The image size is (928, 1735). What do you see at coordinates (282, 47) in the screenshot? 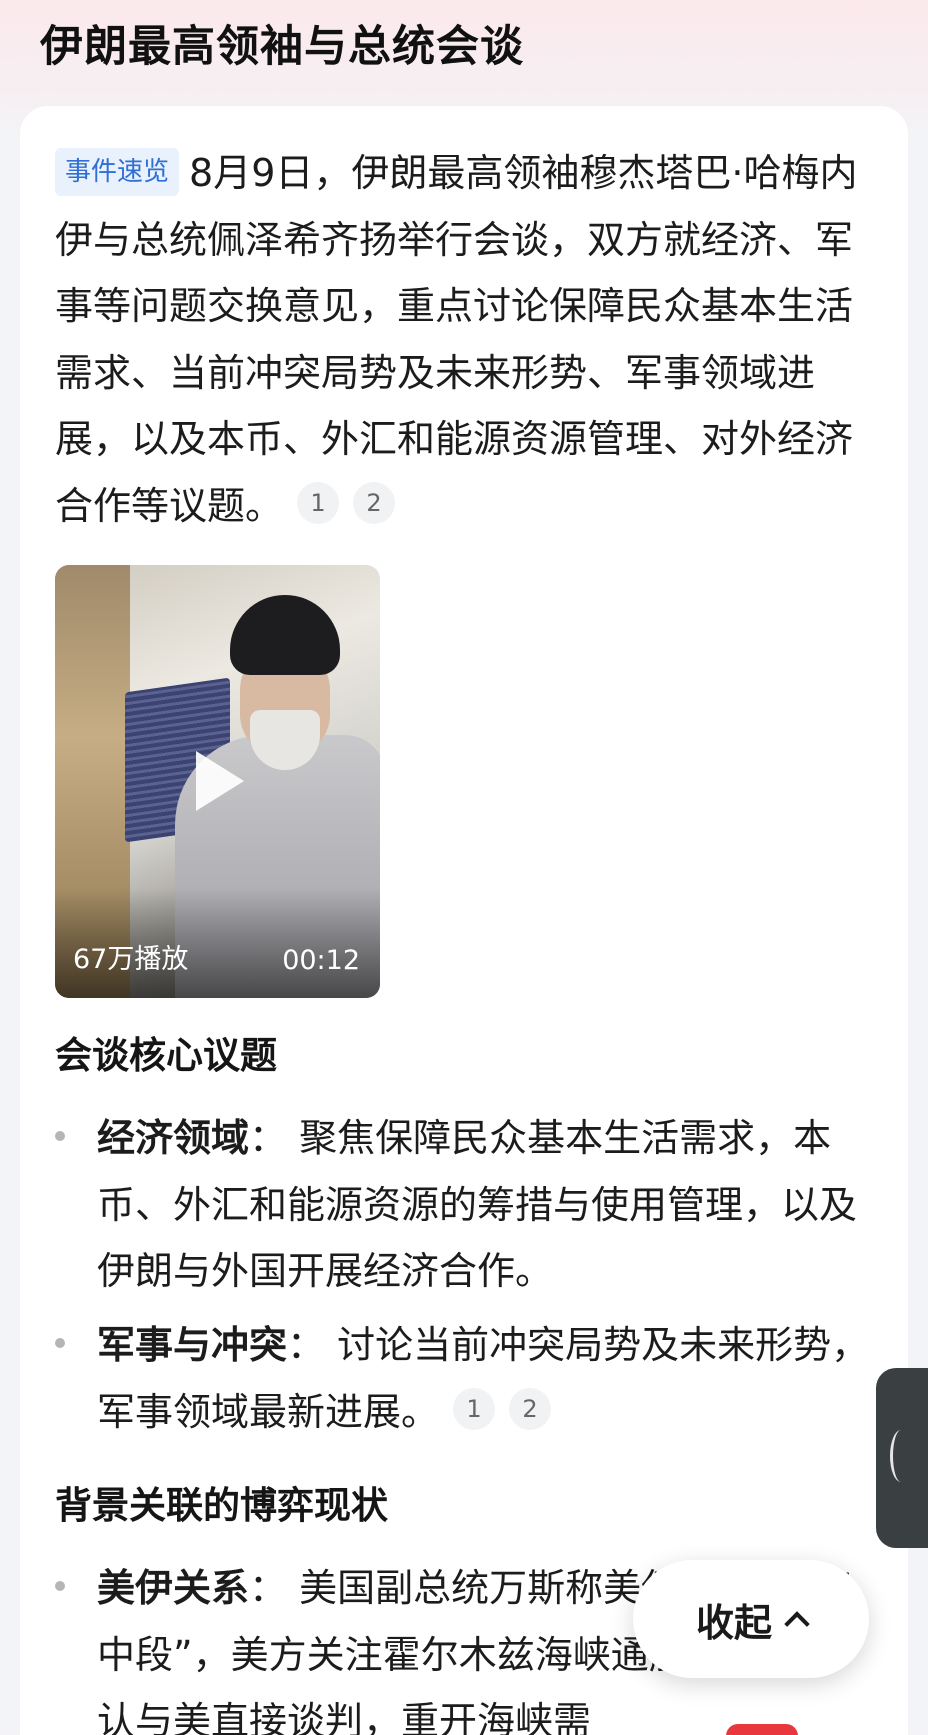
I see `page-title: 伊朗最高领袖与总统会谈` at bounding box center [282, 47].